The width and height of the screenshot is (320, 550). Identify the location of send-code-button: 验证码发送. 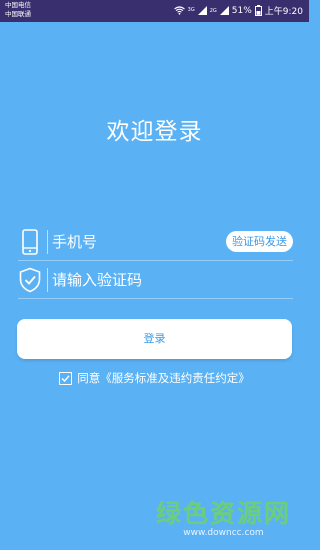
(259, 241).